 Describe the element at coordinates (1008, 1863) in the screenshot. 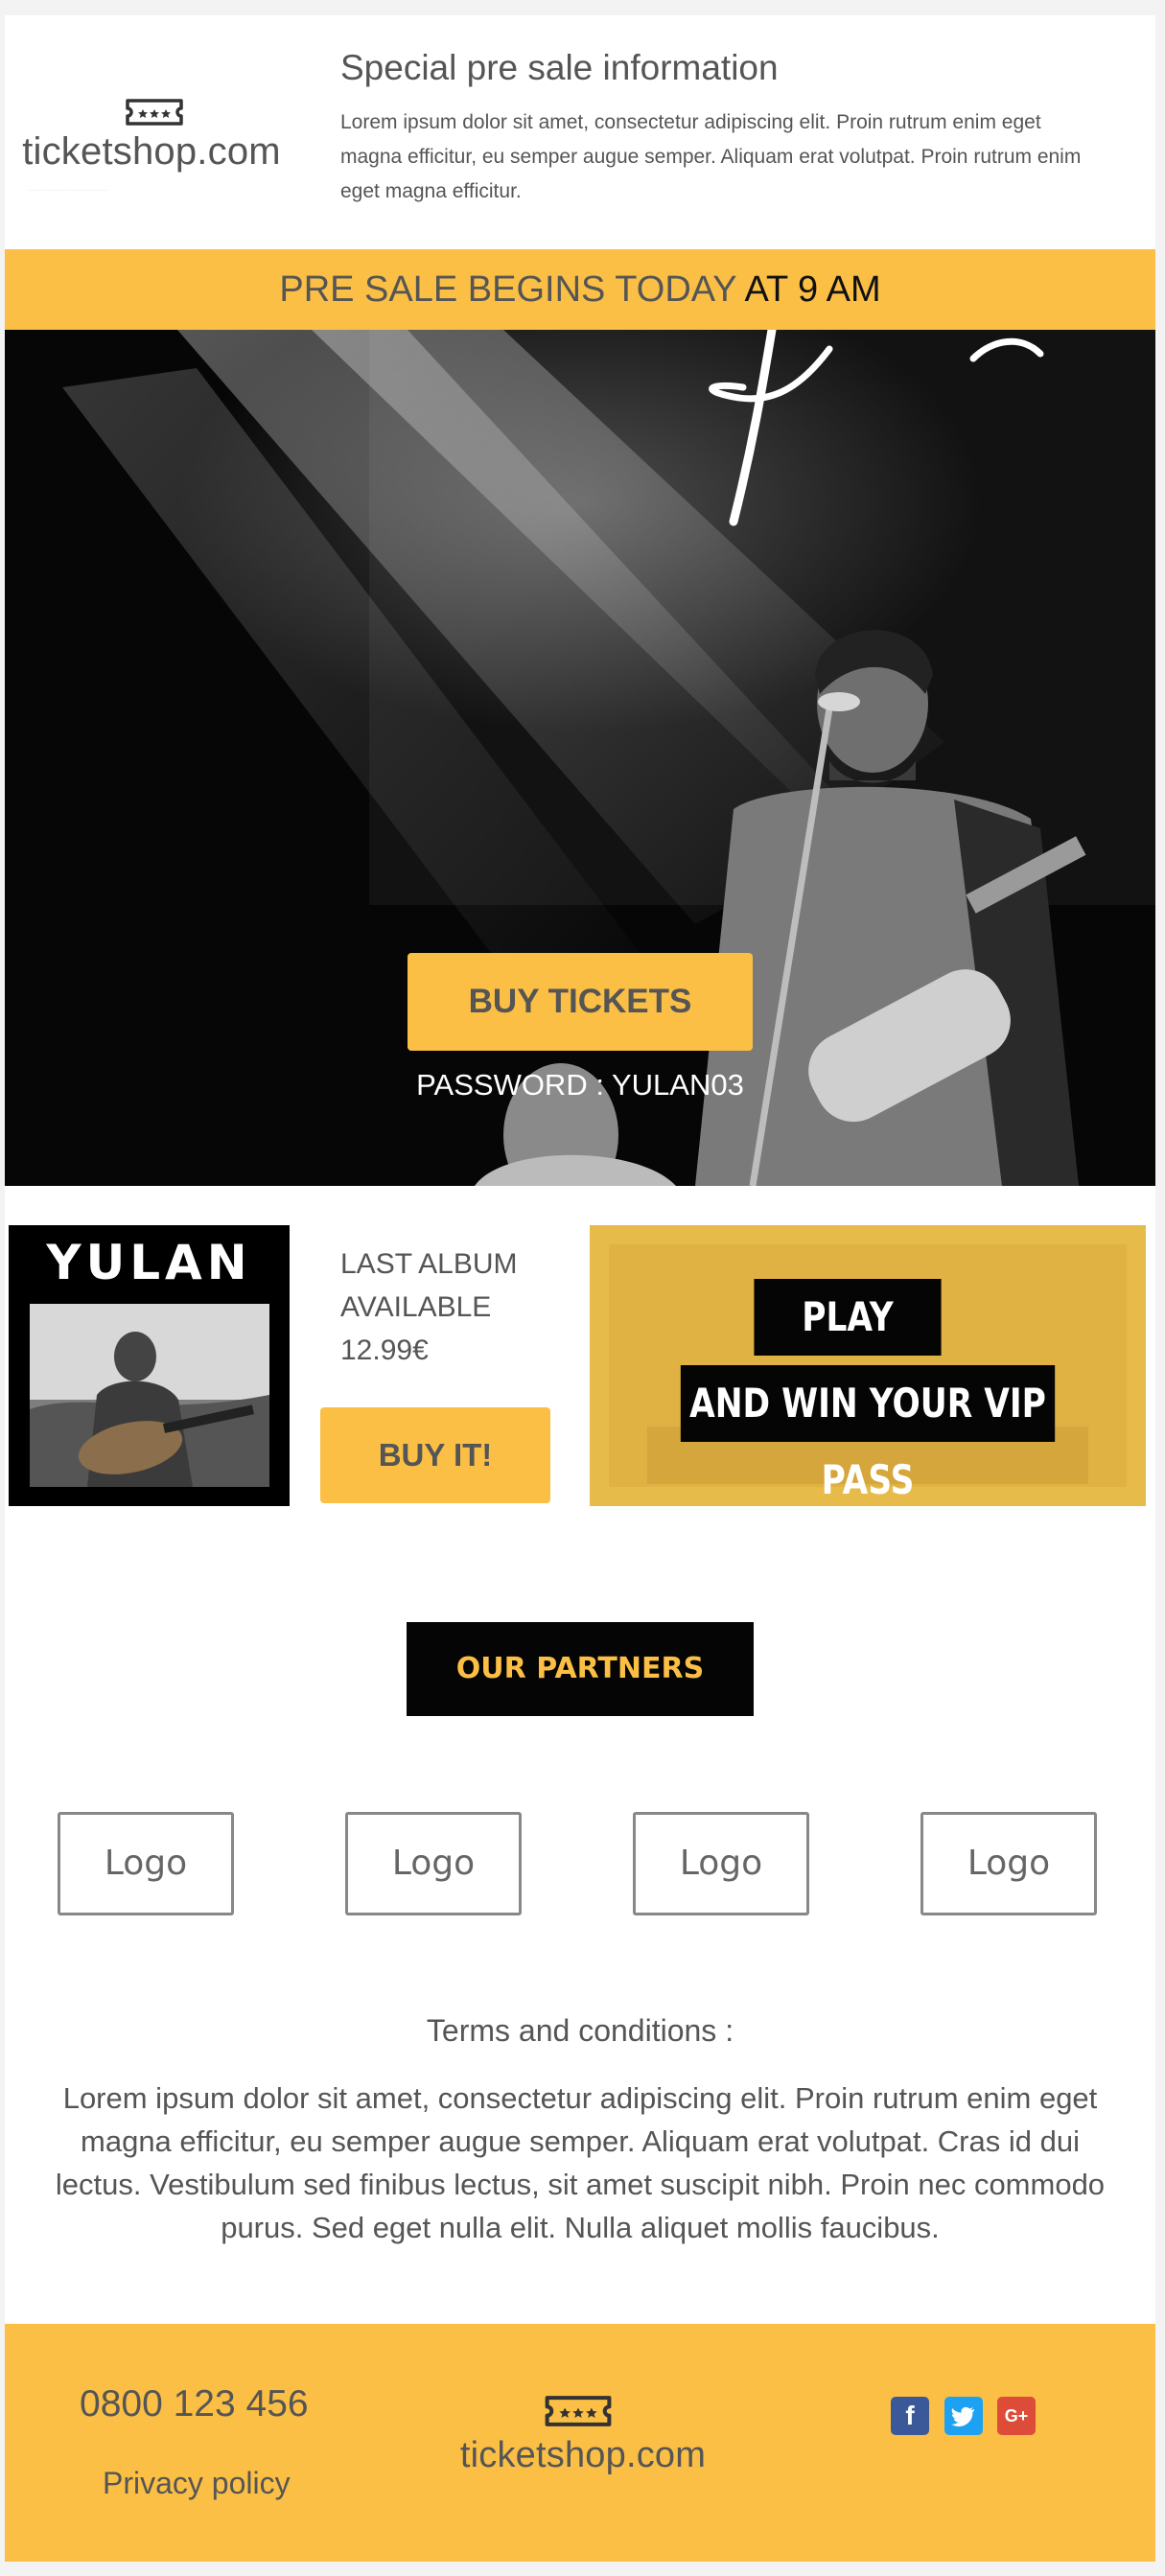

I see `partner-logo-4: Logo` at that location.